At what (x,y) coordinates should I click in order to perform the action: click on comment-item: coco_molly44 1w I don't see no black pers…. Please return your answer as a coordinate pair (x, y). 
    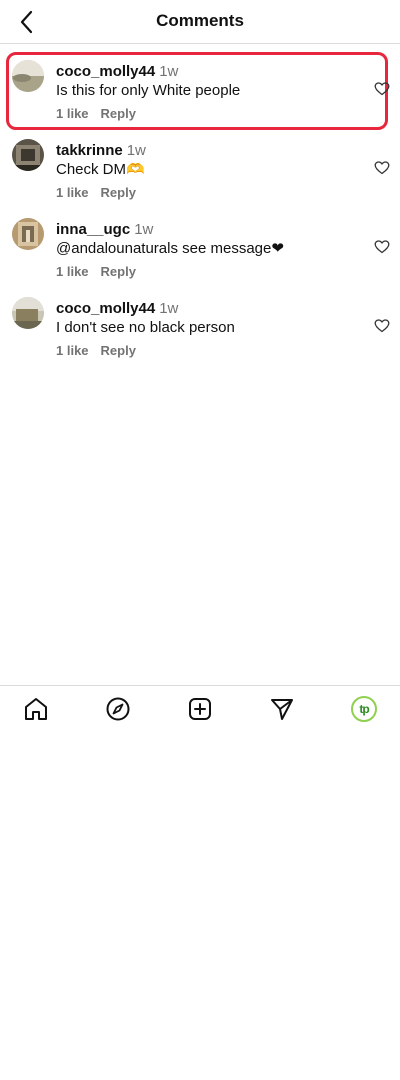
    Looking at the image, I should click on (200, 335).